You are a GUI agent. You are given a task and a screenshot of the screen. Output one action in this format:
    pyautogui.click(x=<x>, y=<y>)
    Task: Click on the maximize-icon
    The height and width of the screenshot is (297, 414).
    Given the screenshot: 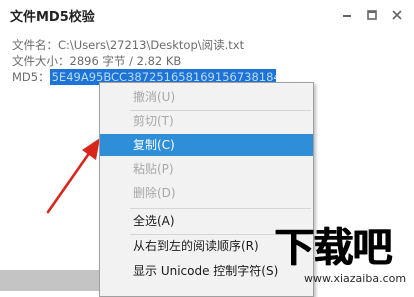 What is the action you would take?
    pyautogui.click(x=372, y=15)
    